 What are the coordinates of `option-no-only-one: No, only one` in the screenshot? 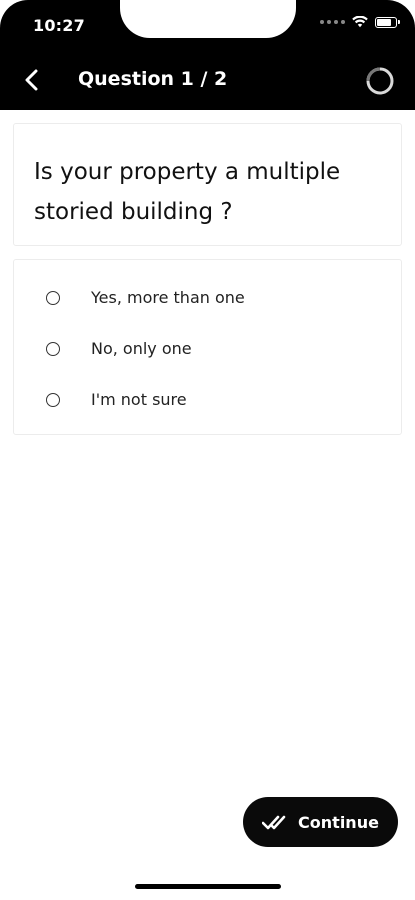 It's located at (207, 348).